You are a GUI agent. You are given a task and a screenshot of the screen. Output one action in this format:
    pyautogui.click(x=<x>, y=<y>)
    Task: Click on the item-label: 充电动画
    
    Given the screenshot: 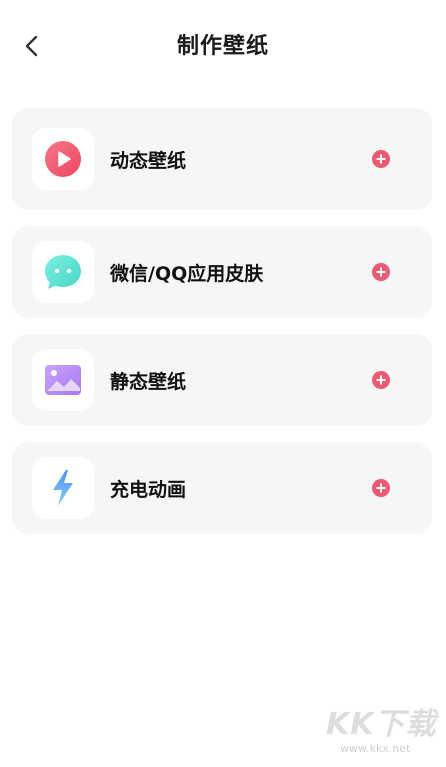 What is the action you would take?
    pyautogui.click(x=148, y=490)
    